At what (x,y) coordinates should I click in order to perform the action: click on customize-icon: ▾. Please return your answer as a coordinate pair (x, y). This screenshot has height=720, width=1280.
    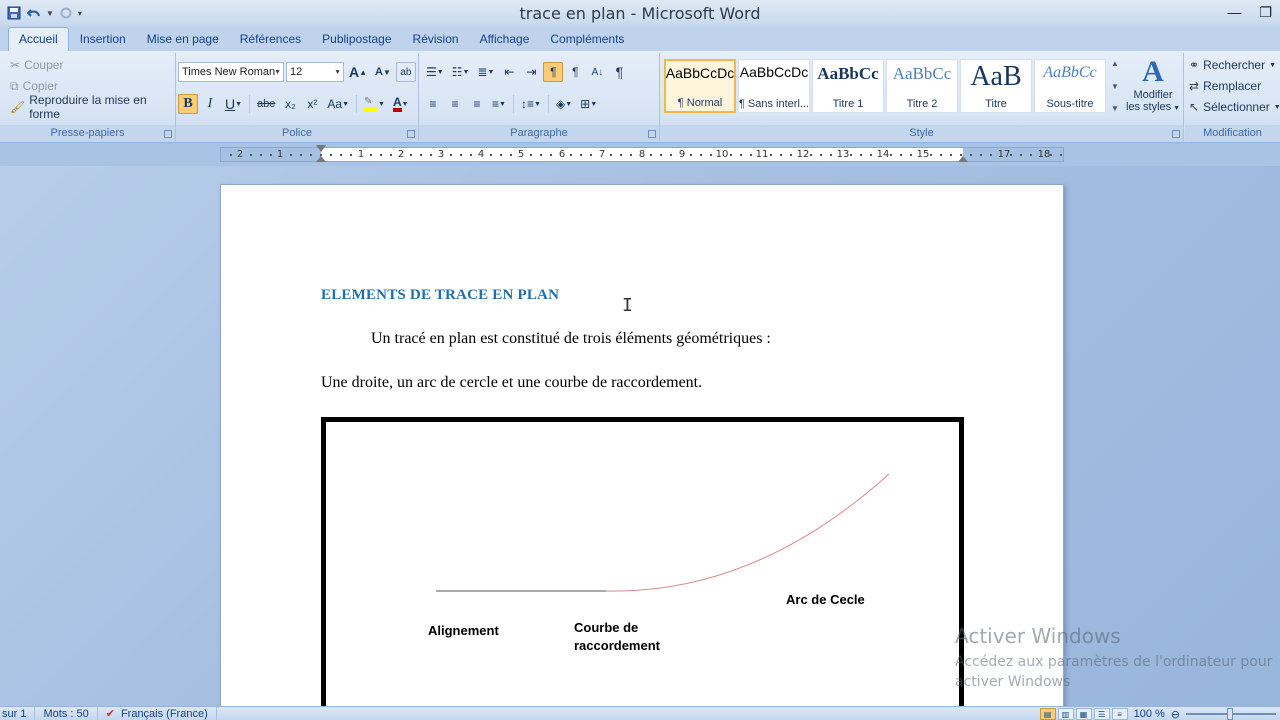
    Looking at the image, I should click on (80, 13).